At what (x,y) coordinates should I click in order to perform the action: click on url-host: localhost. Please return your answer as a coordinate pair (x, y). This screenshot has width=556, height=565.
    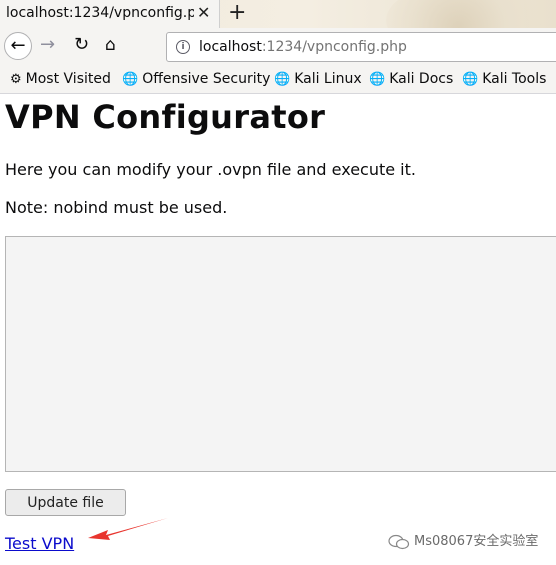
    Looking at the image, I should click on (230, 47).